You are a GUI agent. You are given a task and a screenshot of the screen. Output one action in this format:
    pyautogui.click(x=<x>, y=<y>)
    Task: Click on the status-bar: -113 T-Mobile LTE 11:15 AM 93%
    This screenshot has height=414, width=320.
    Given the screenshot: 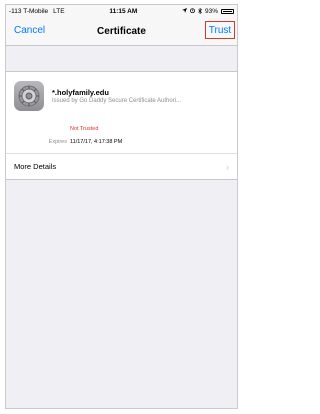 What is the action you would take?
    pyautogui.click(x=121, y=11)
    